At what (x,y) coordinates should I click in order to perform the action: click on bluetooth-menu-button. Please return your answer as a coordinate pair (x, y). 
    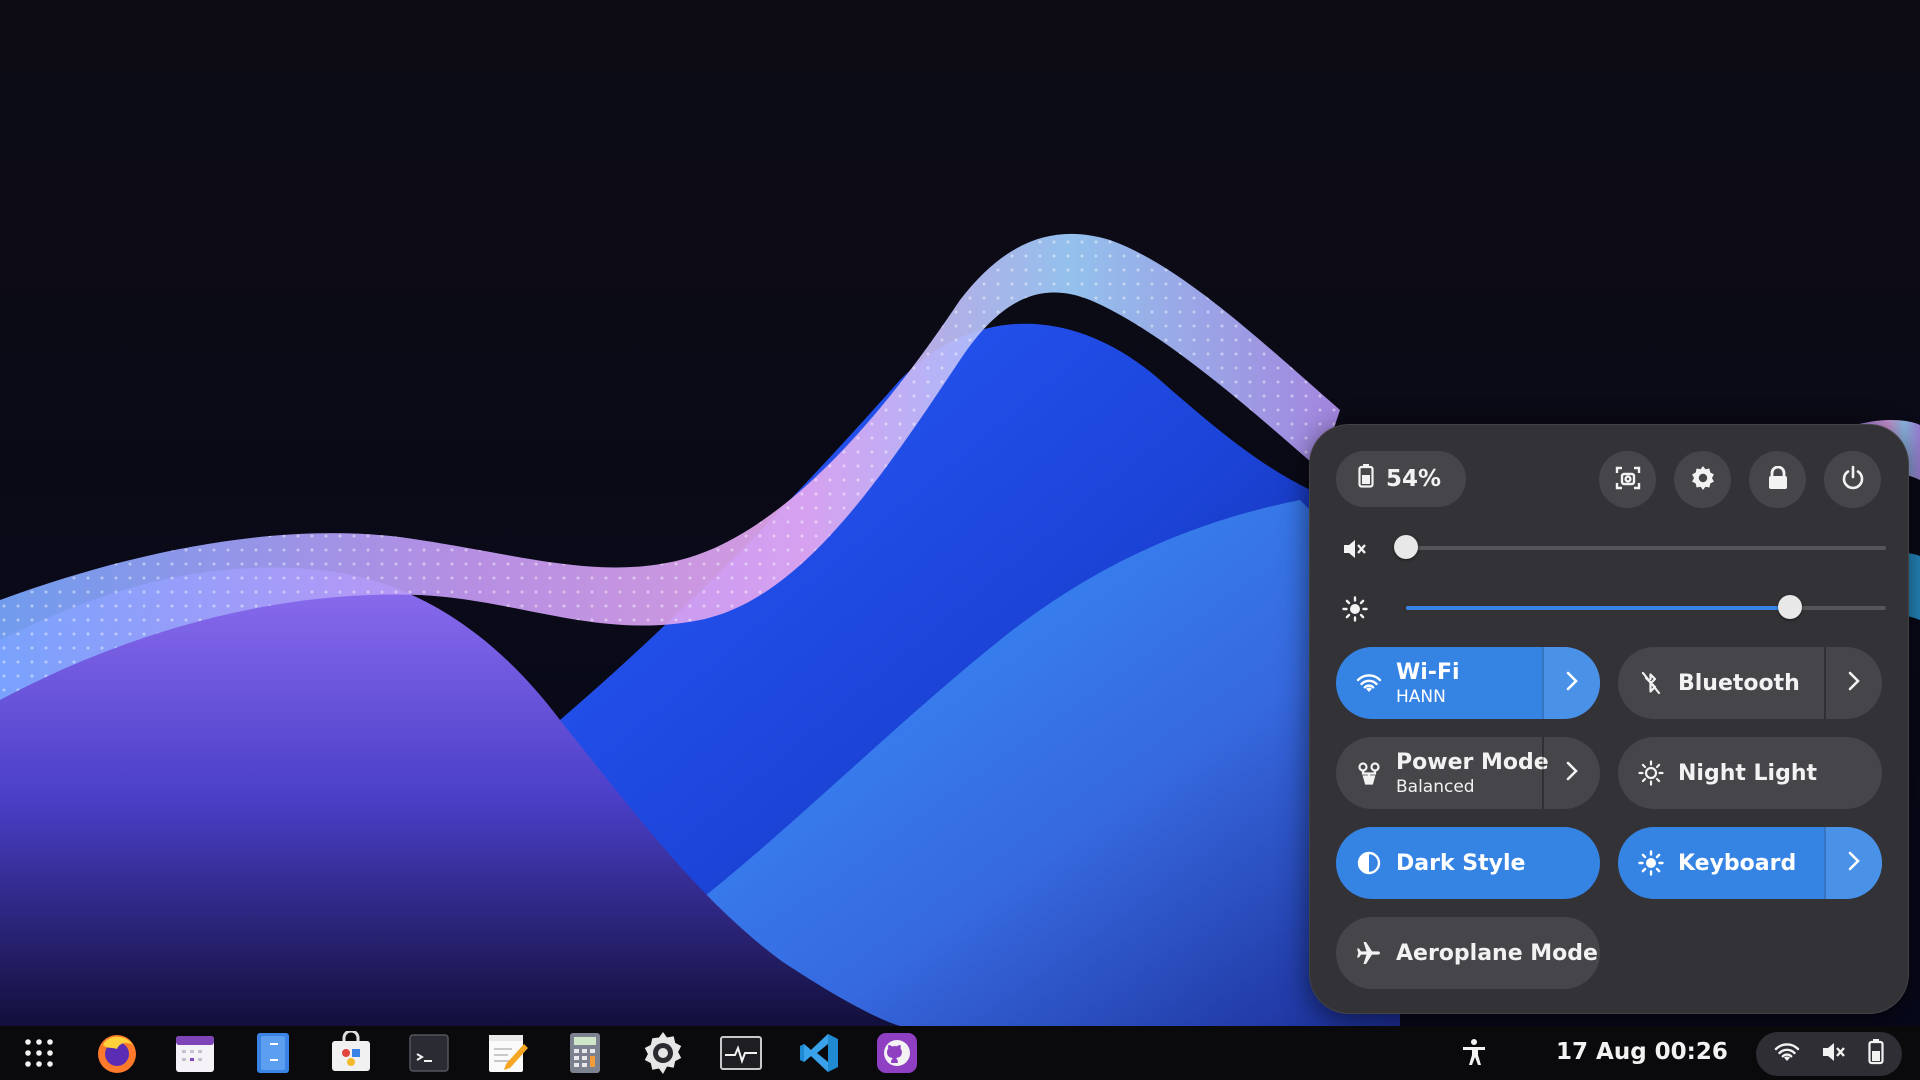
    Looking at the image, I should click on (1853, 683).